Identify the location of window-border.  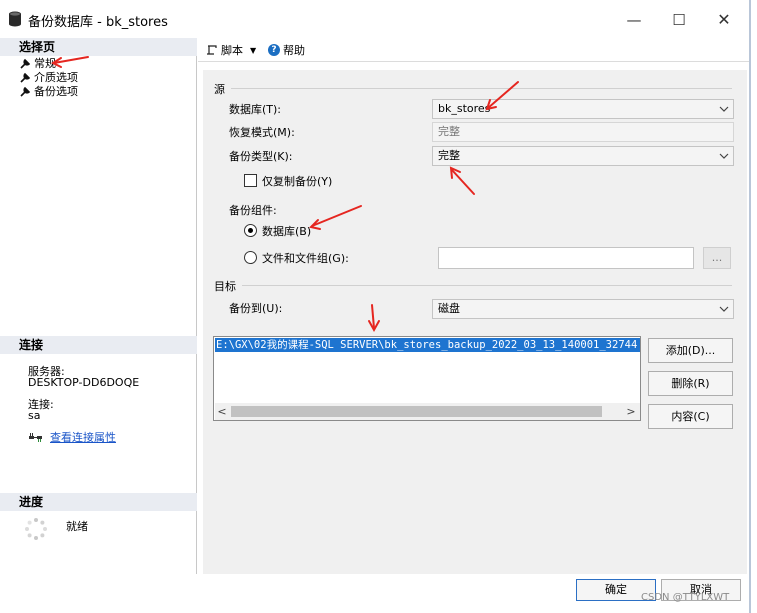
(750, 306).